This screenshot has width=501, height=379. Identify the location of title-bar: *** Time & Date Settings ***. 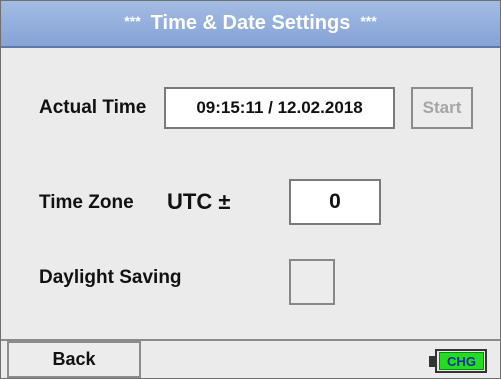
(250, 24).